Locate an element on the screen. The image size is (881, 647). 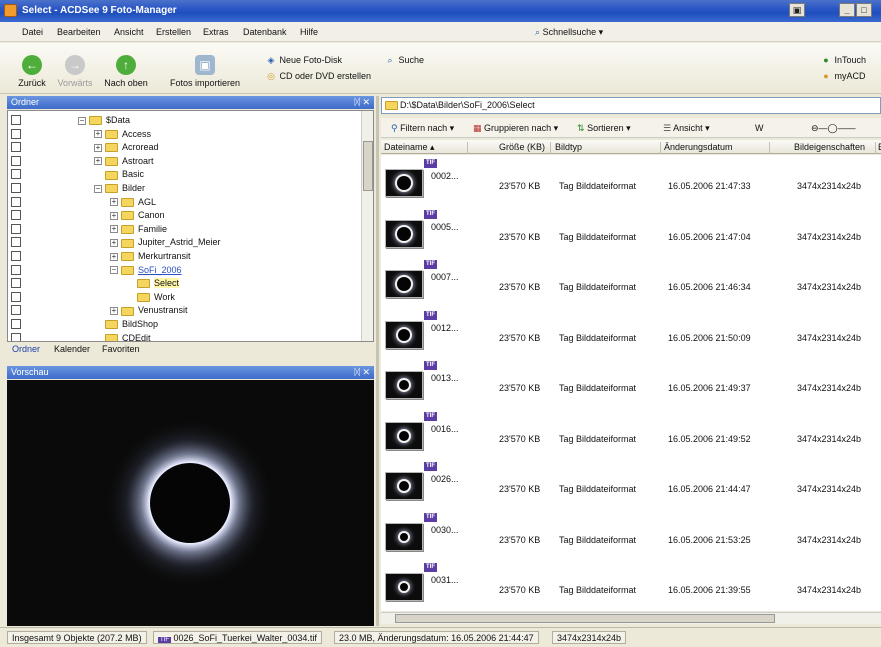
up-button: ↑ Nach oben is located at coordinates (126, 71).